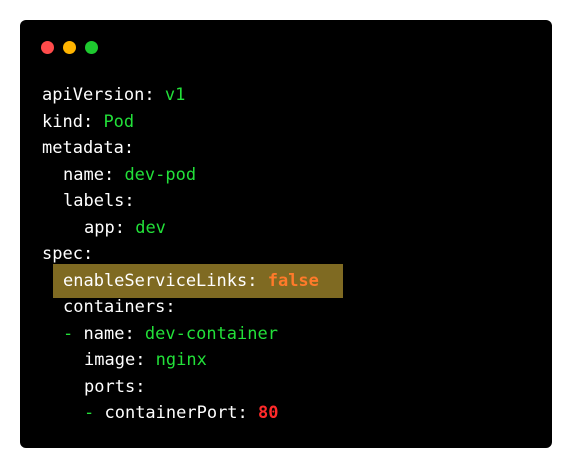  I want to click on code-line-enableservicelinks: enableServiceLinks: false, so click(191, 280).